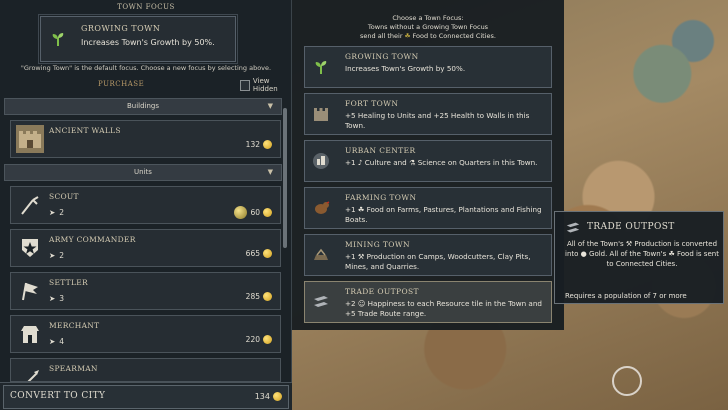 This screenshot has height=410, width=728. Describe the element at coordinates (252, 253) in the screenshot. I see `cost-value: 665` at that location.